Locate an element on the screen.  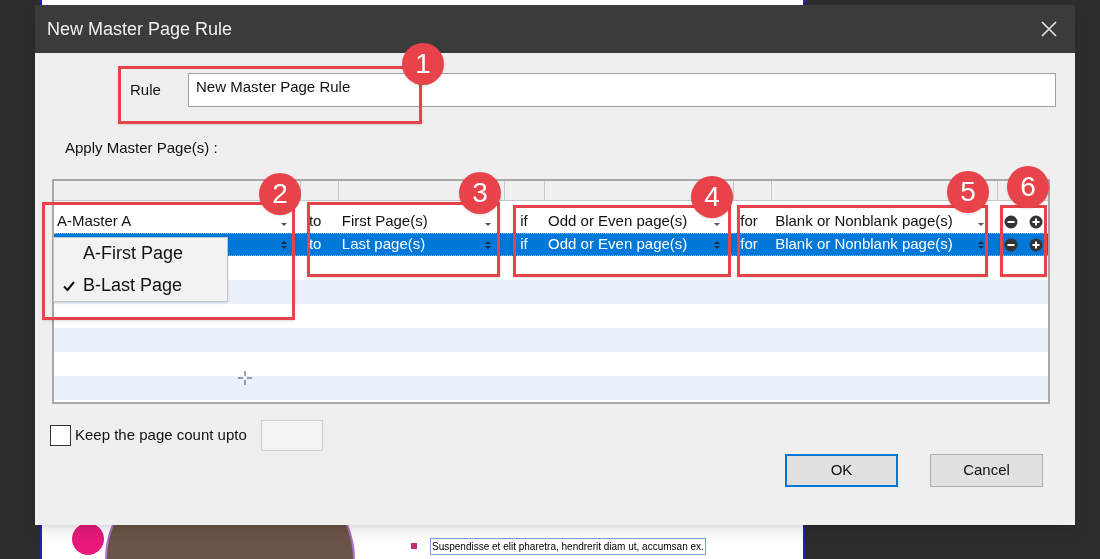
document-text: Suspendisse et elit pharetra, hendrerit diam ut, accumsan ex. is located at coordinates (568, 546).